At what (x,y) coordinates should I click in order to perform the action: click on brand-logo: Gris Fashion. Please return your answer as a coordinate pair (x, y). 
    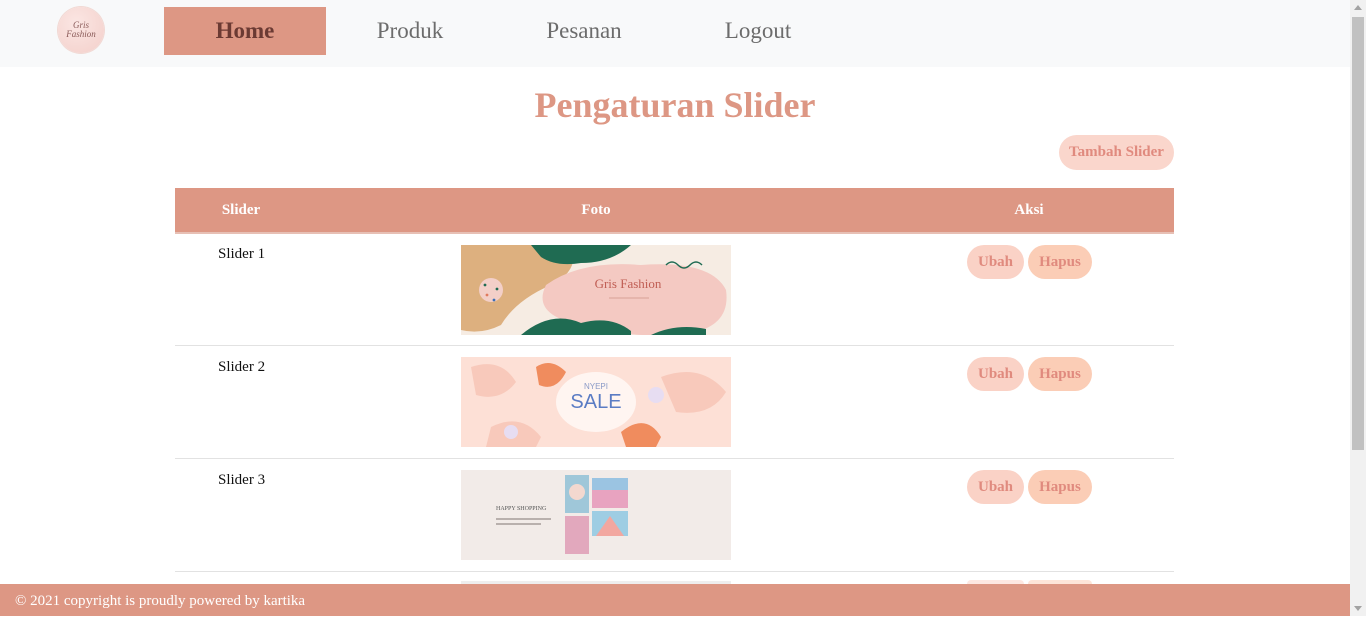
    Looking at the image, I should click on (81, 30).